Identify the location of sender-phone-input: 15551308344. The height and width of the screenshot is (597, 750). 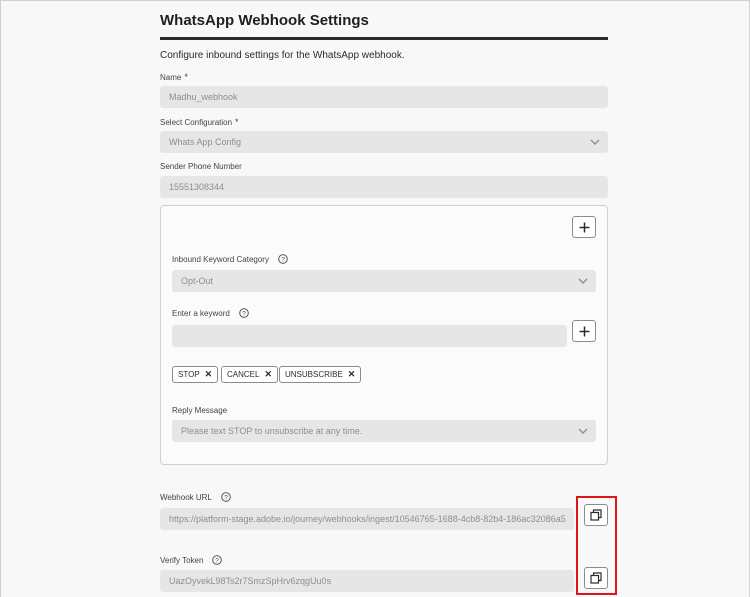
(384, 187).